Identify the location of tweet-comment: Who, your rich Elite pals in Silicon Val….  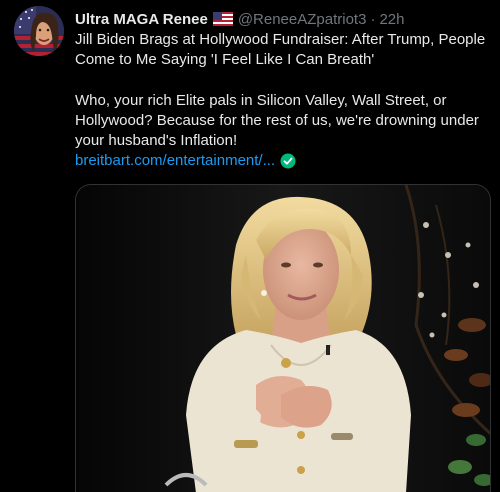
(277, 120).